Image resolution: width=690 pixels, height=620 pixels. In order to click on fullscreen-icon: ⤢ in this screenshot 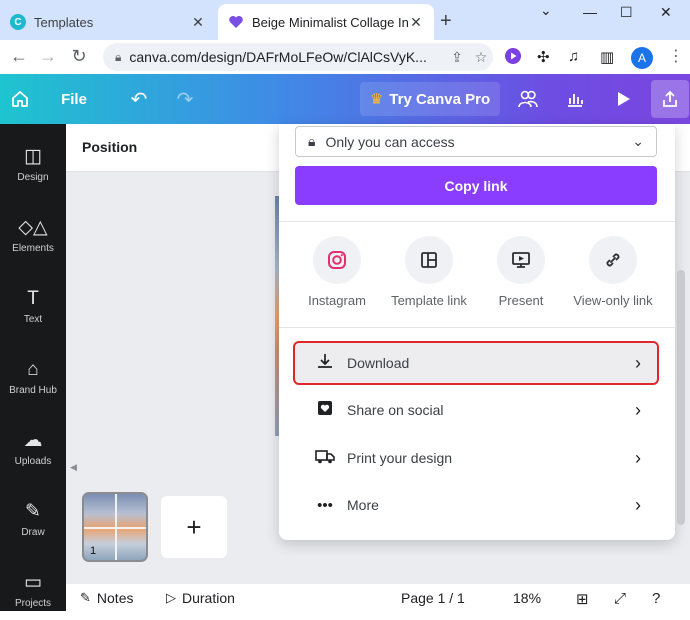, I will do `click(620, 598)`.